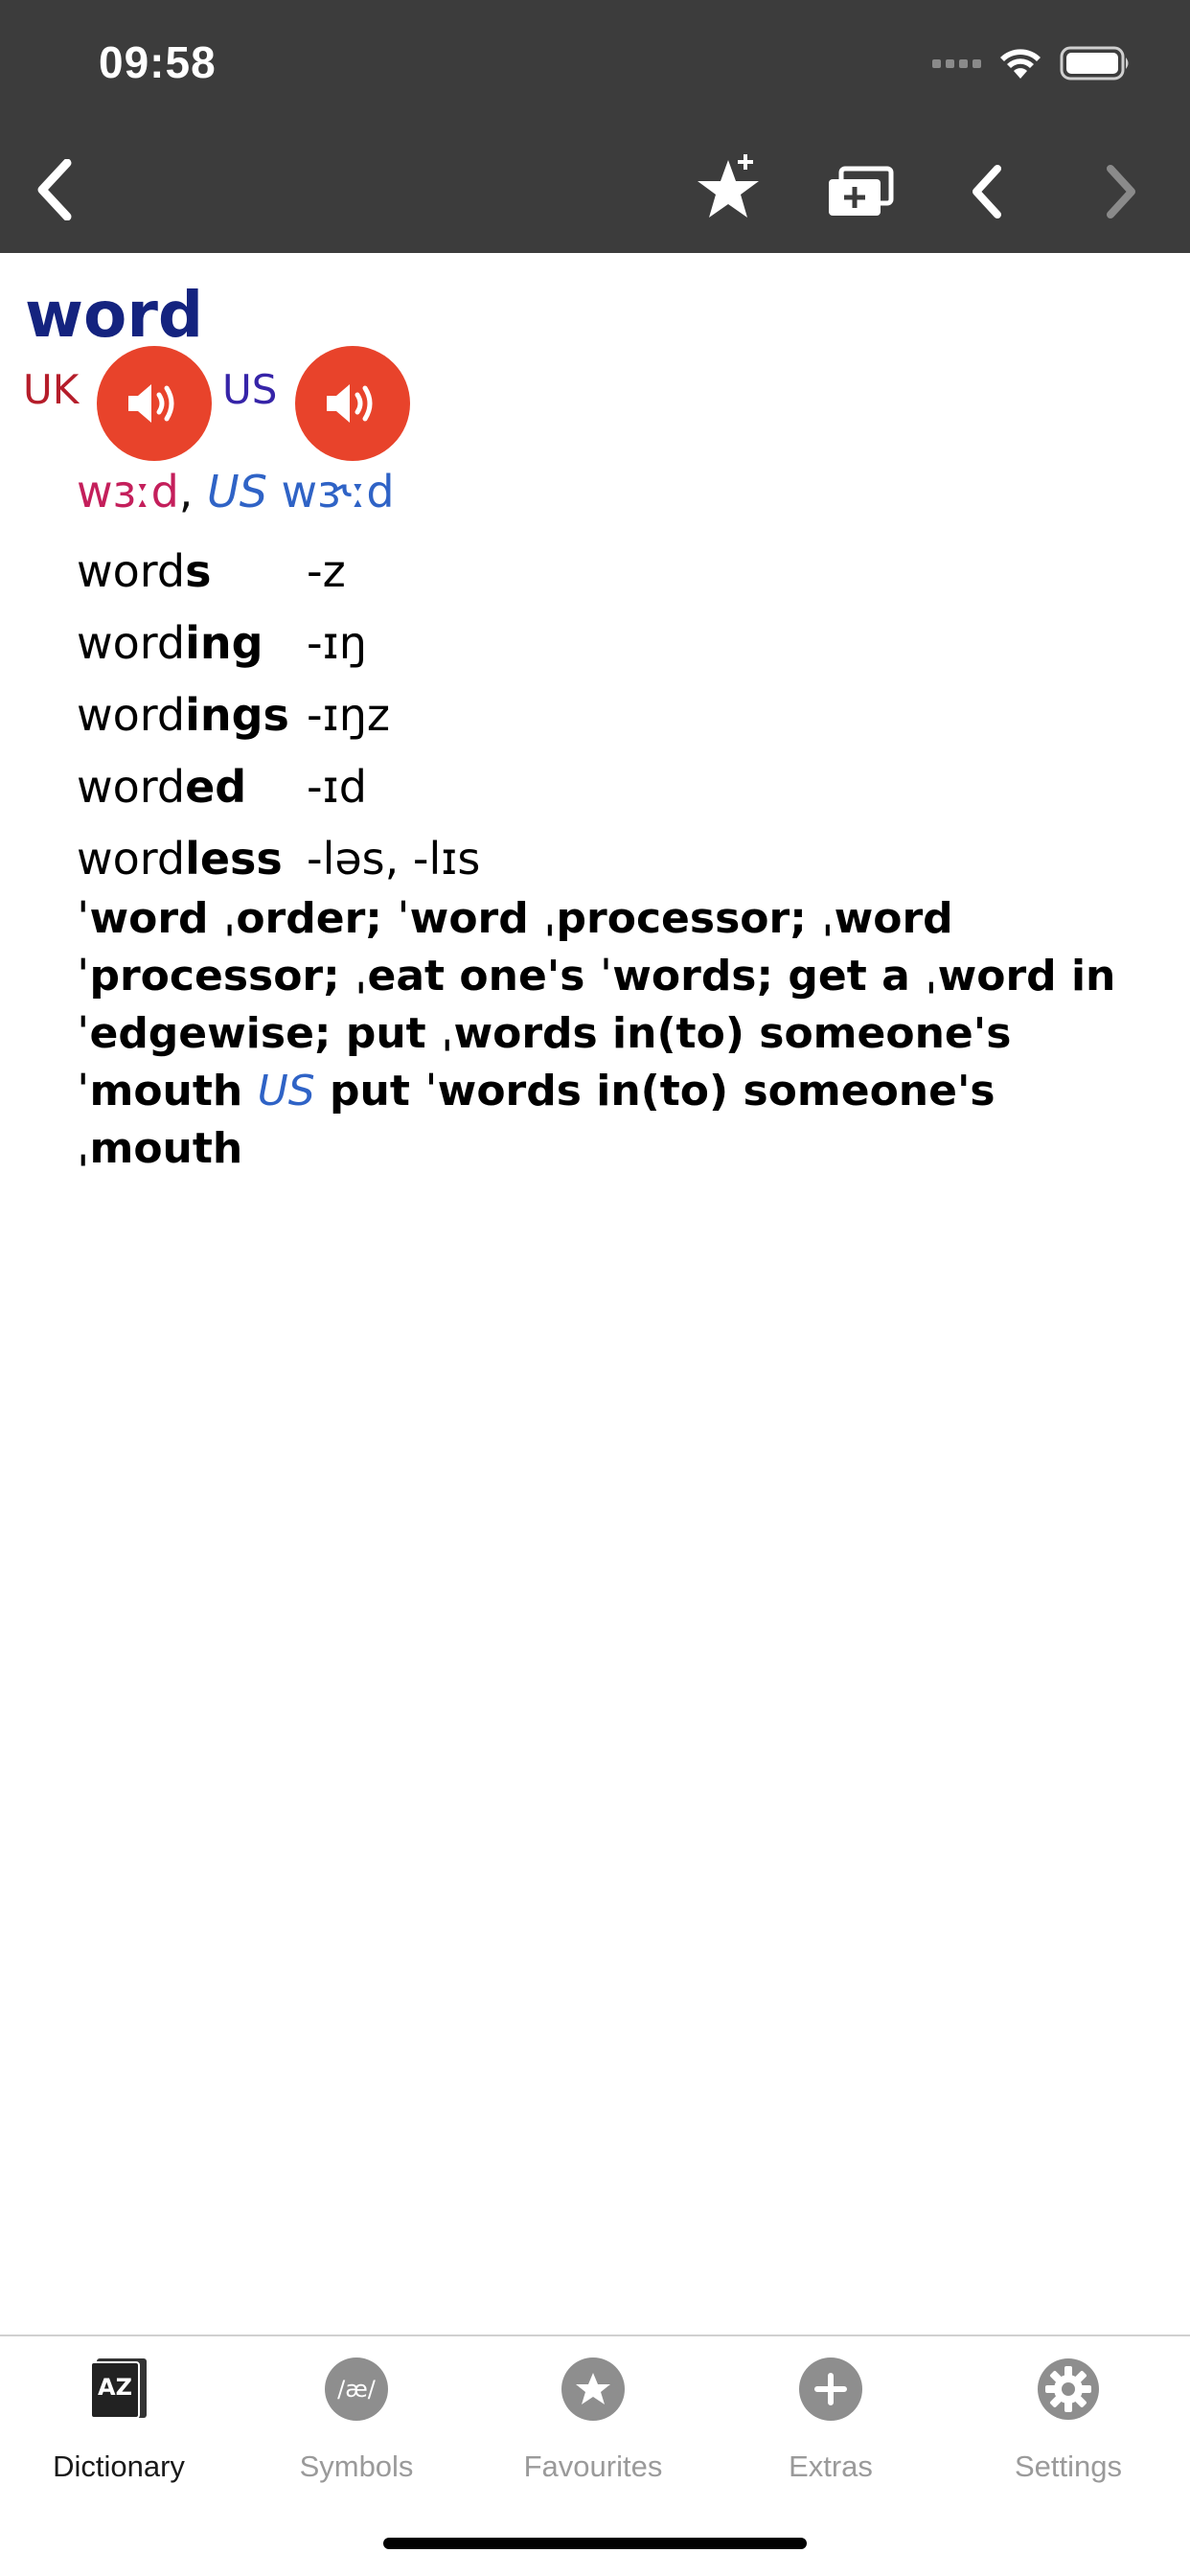 The height and width of the screenshot is (2576, 1190). Describe the element at coordinates (279, 571) in the screenshot. I see `form-row: words -z` at that location.